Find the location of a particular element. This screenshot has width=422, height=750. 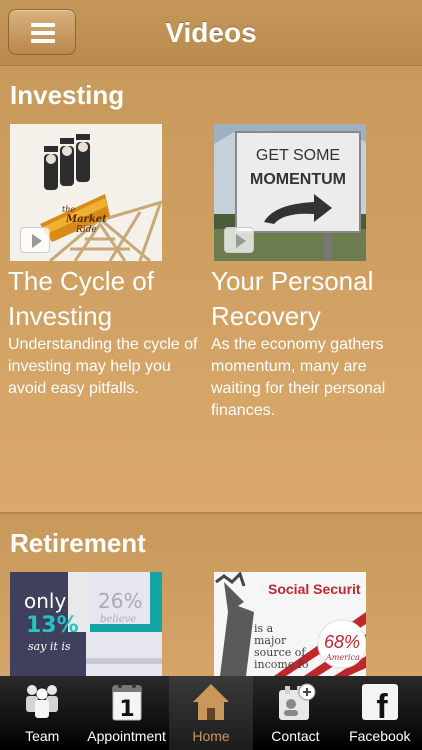

svg-text: say it is is located at coordinates (49, 646).